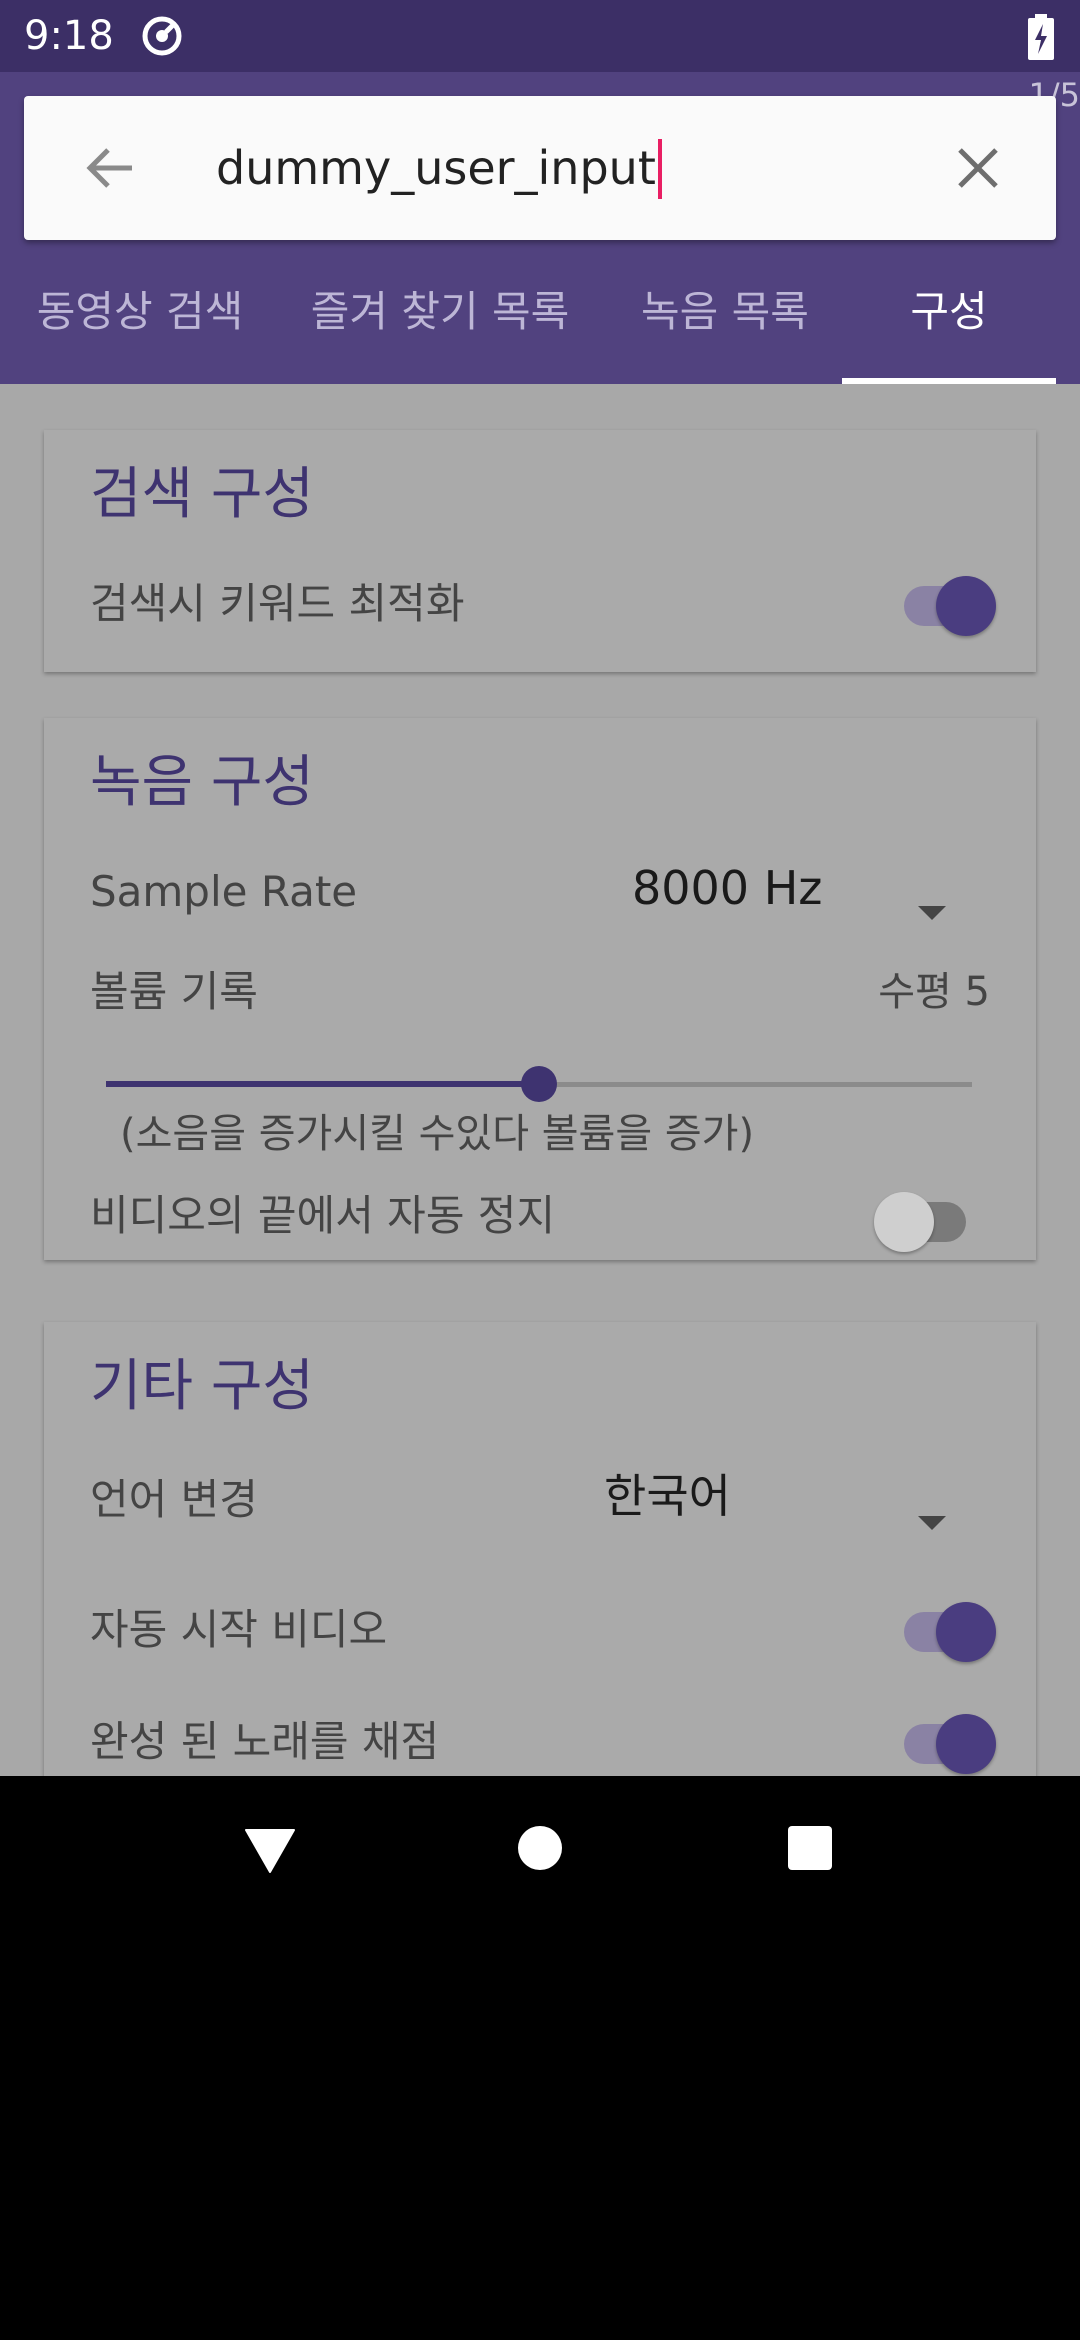  What do you see at coordinates (667, 1496) in the screenshot?
I see `language-value: 한국어` at bounding box center [667, 1496].